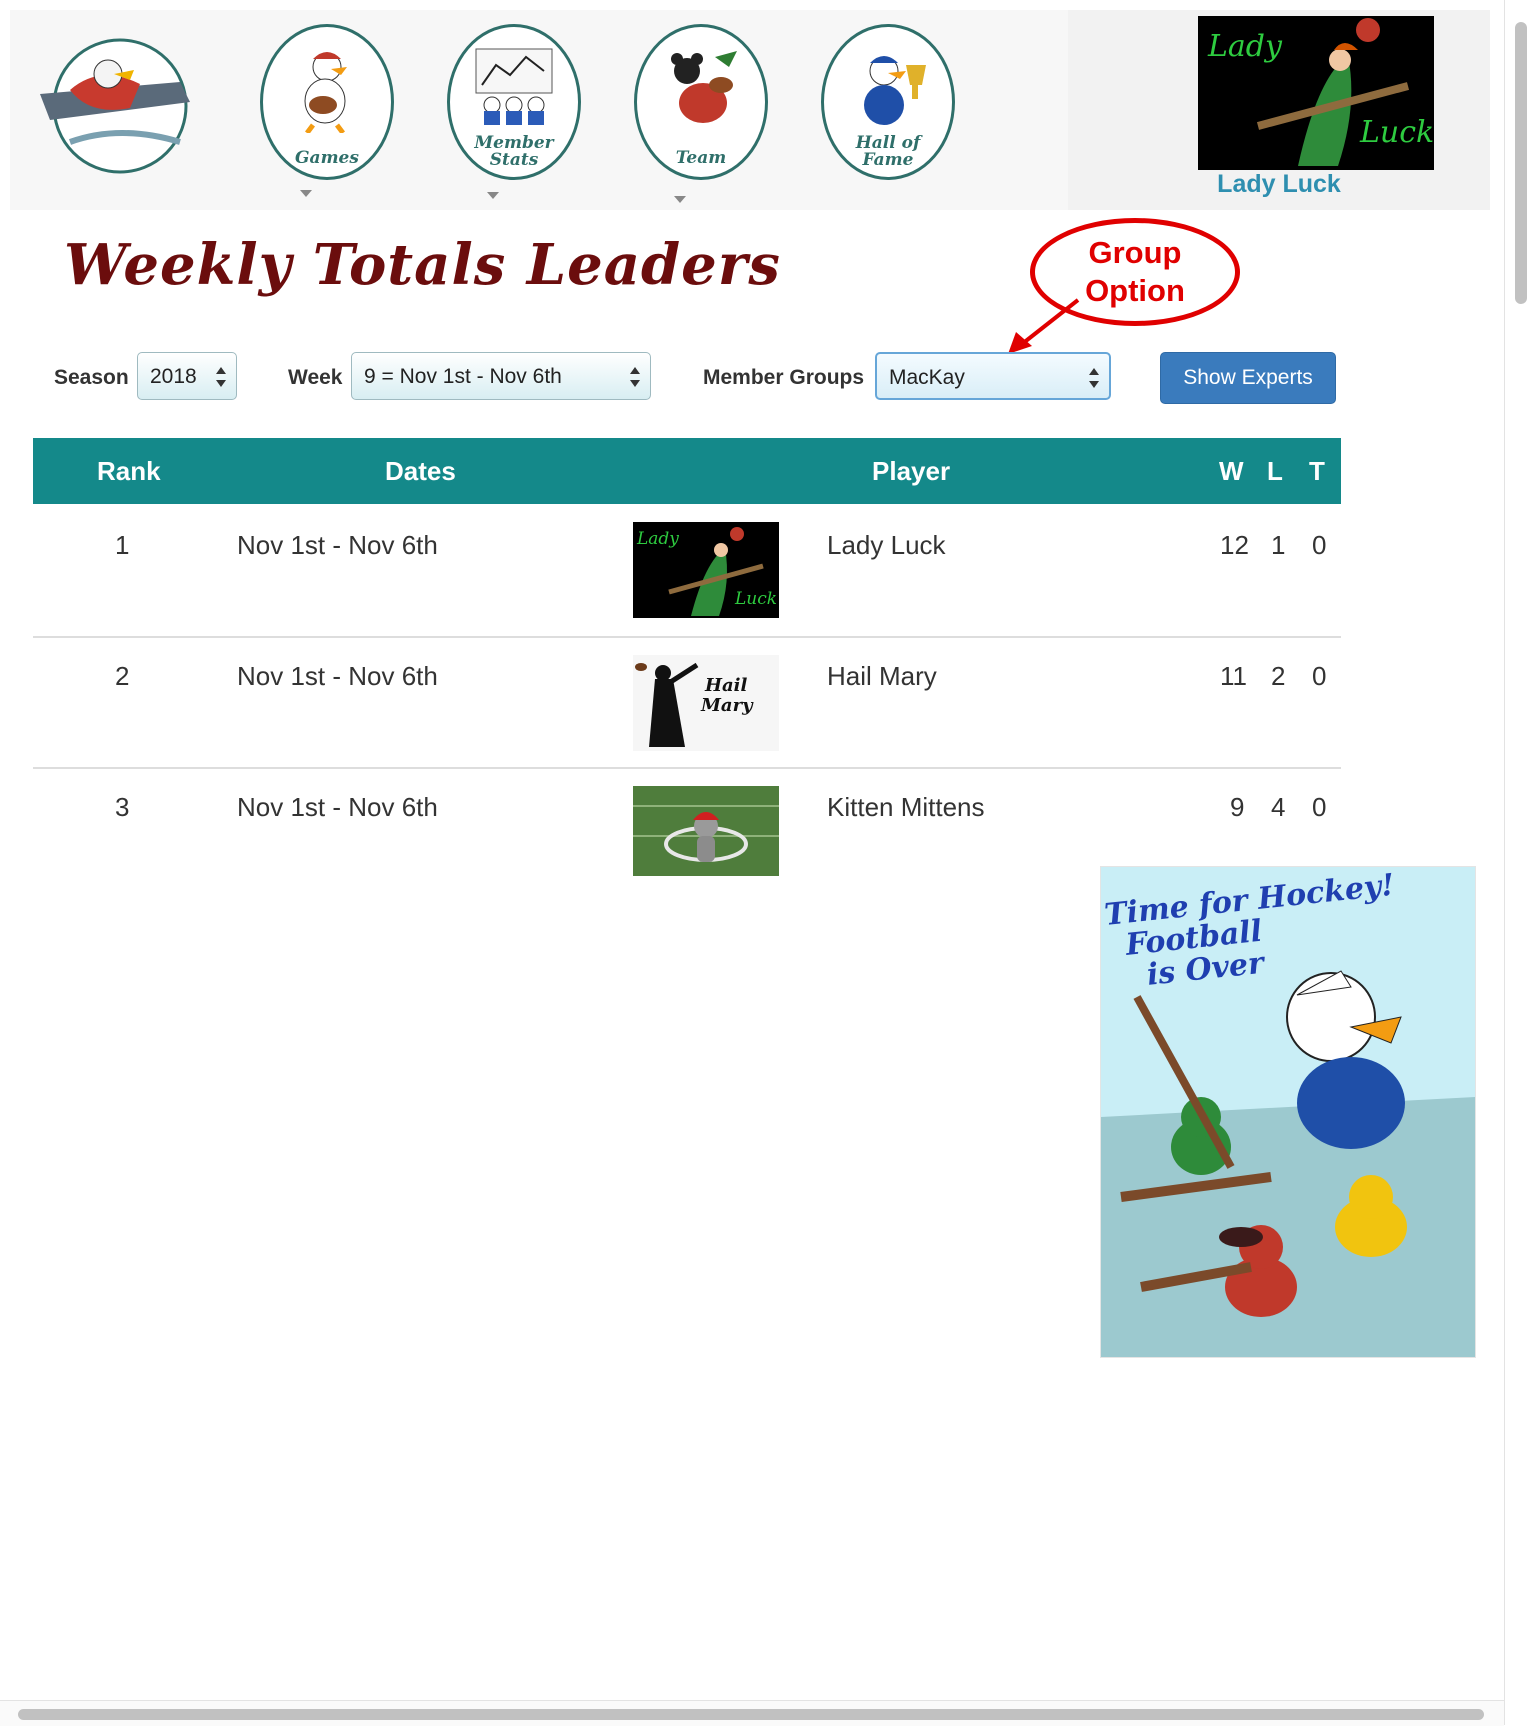 This screenshot has width=1534, height=1726. Describe the element at coordinates (1233, 676) in the screenshot. I see `row-wins: 11` at that location.